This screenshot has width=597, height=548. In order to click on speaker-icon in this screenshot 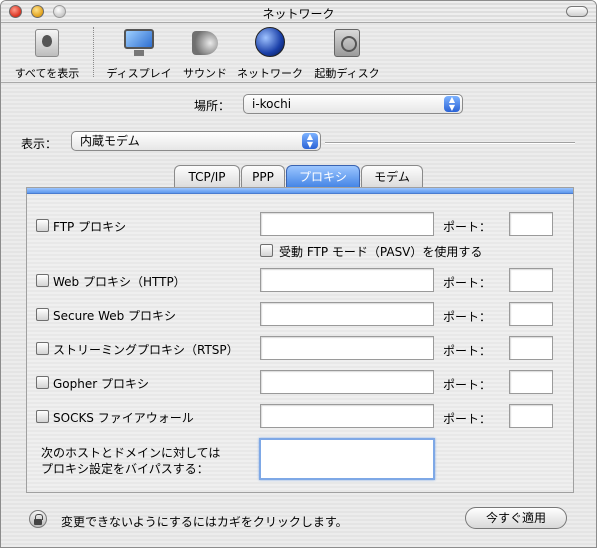, I will do `click(205, 43)`.